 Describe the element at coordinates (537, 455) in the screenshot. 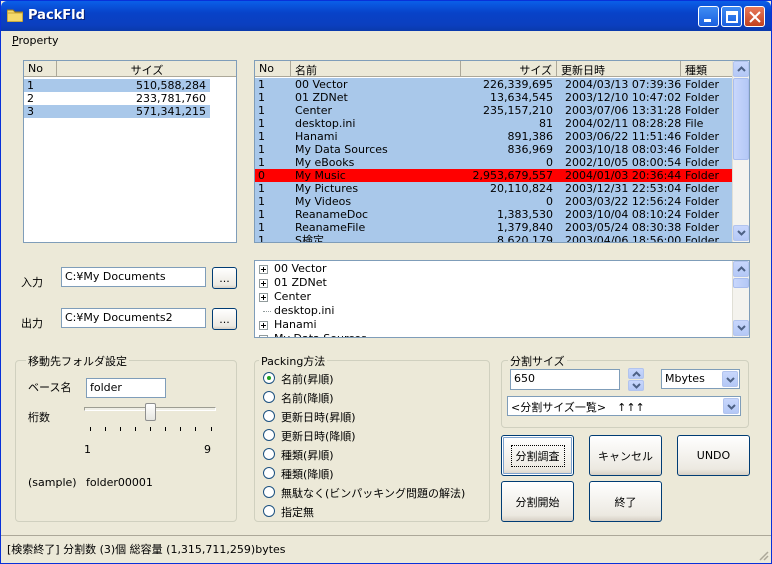

I see `examine-split-button: 分割調査` at that location.